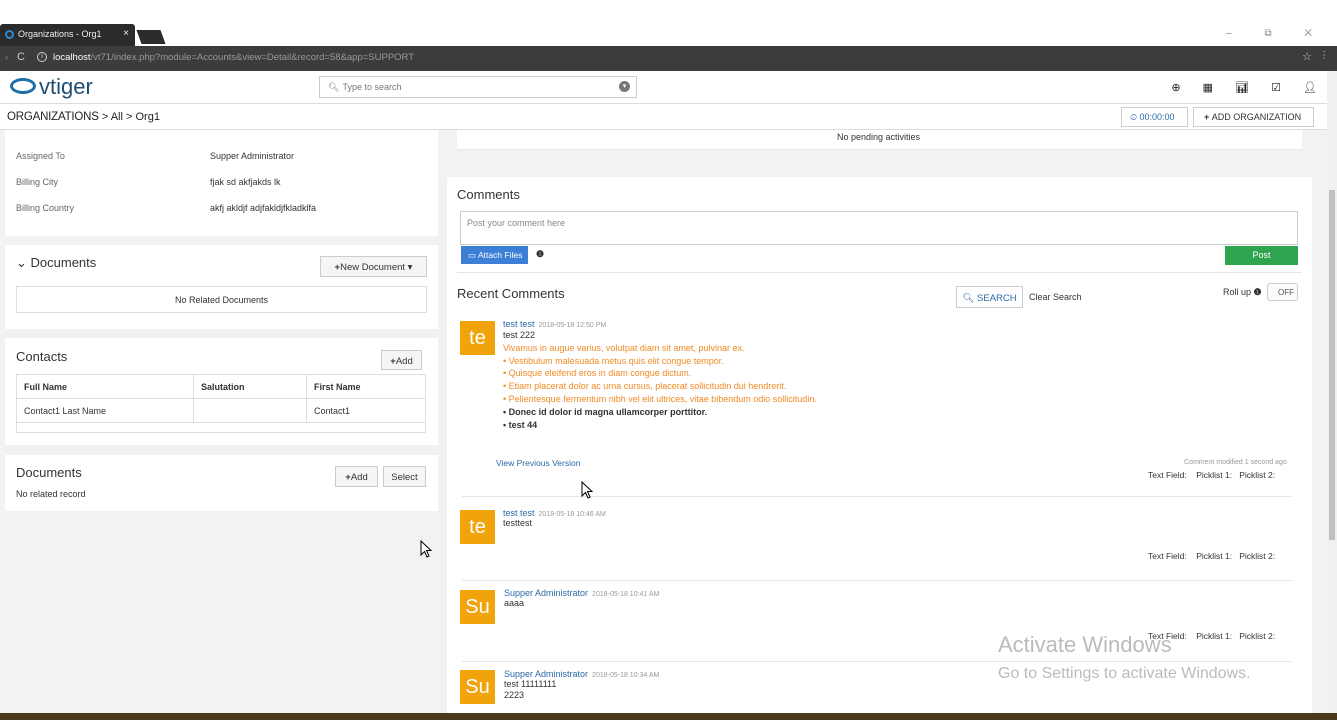 Image resolution: width=1337 pixels, height=720 pixels. Describe the element at coordinates (63, 262) in the screenshot. I see `documents-title-text: Documents` at that location.